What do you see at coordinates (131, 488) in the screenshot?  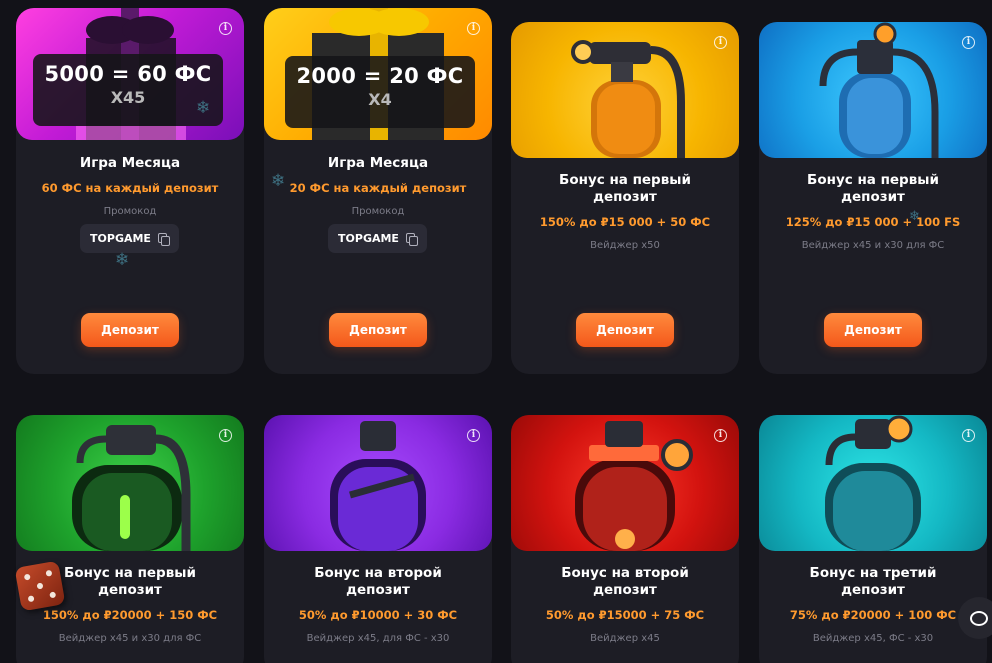 I see `green-tank-illustration` at bounding box center [131, 488].